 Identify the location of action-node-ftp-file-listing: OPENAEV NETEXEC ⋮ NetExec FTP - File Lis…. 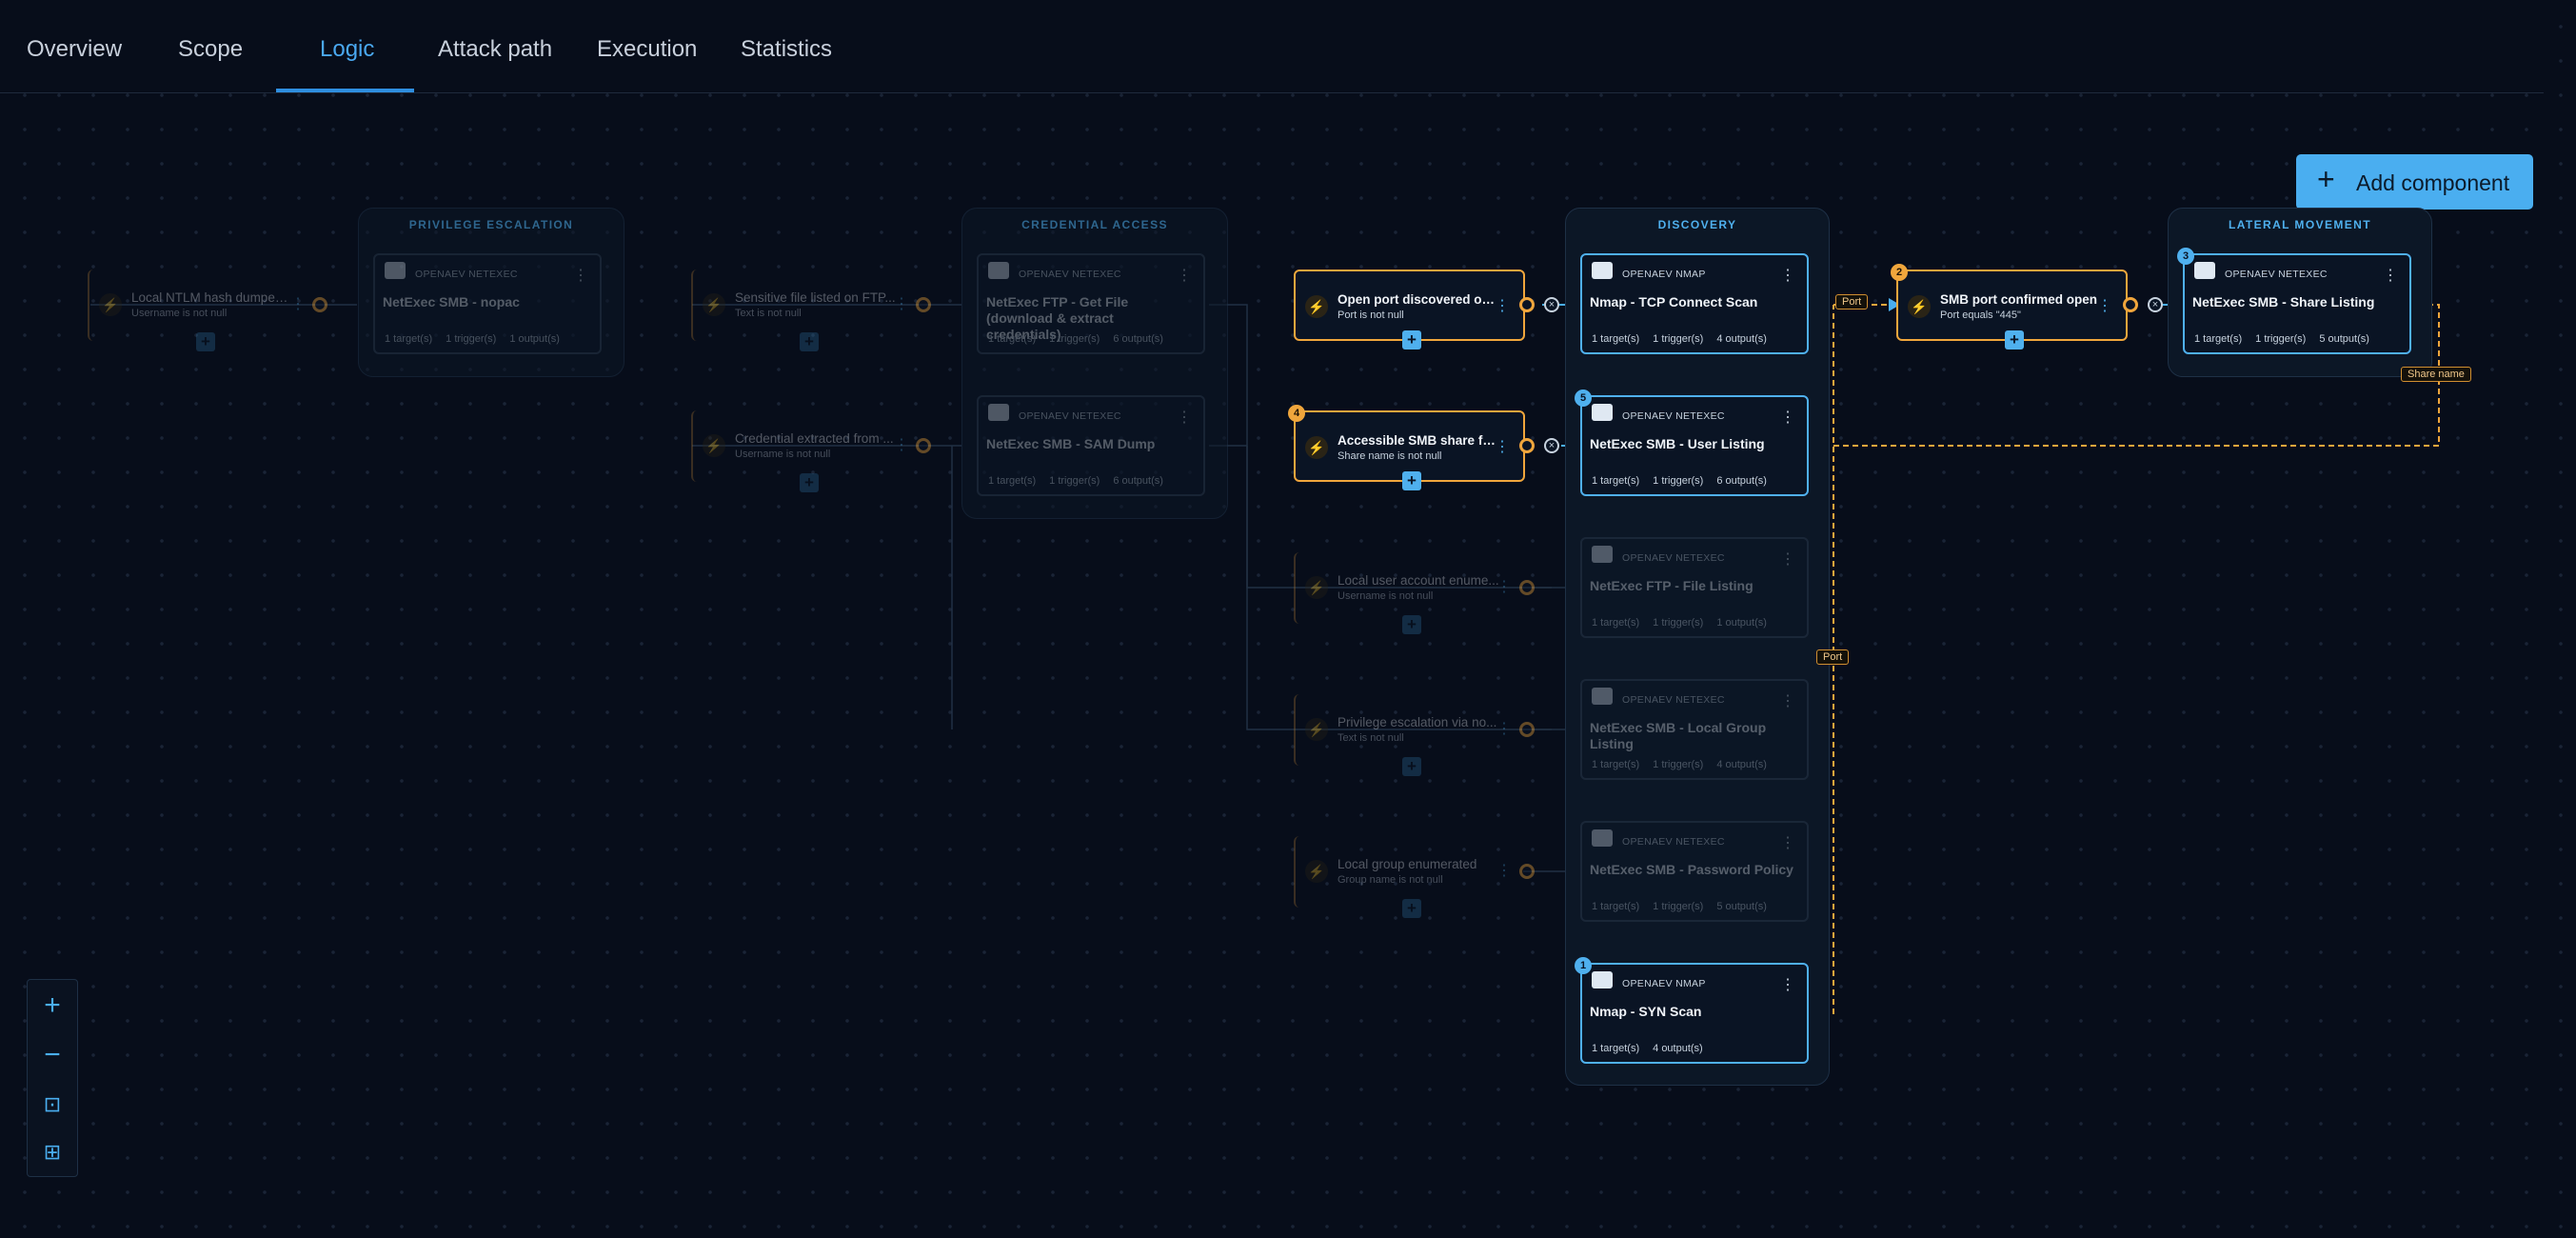
(1694, 587).